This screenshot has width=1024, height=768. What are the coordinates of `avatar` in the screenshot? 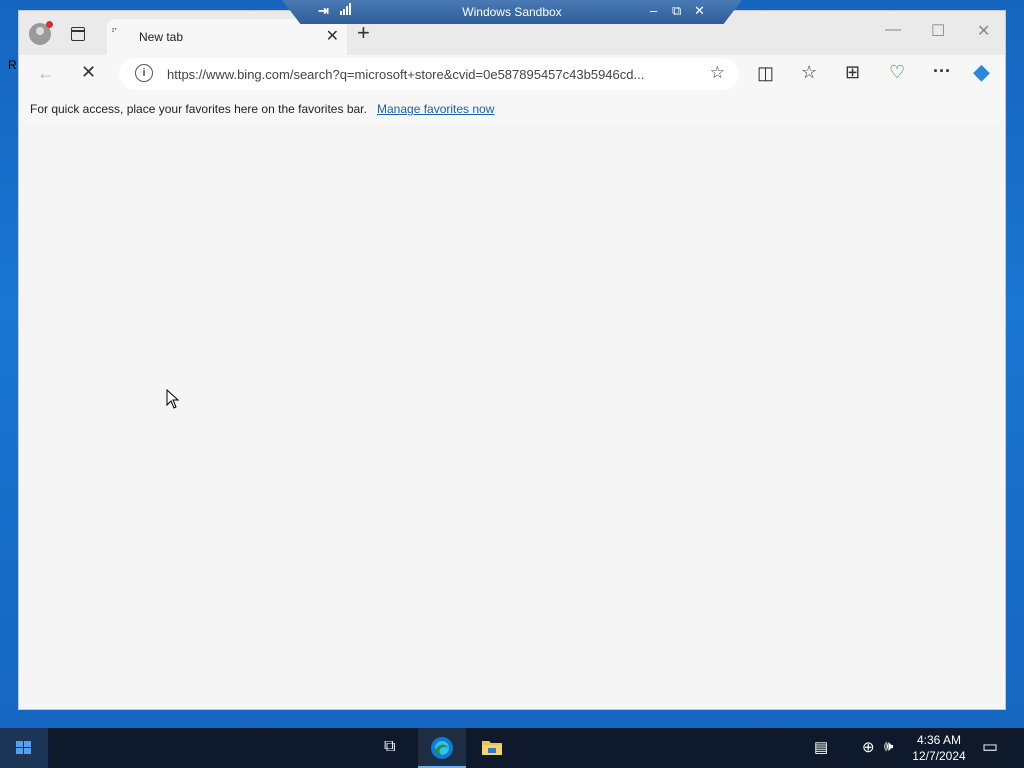 It's located at (40, 31).